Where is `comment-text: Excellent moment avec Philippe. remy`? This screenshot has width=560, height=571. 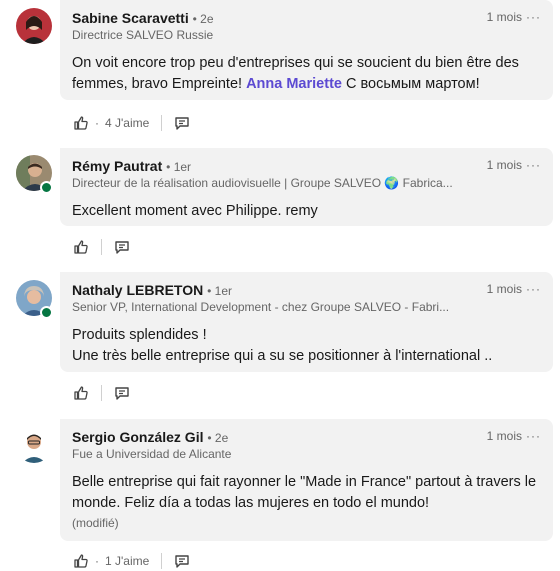 comment-text: Excellent moment avec Philippe. remy is located at coordinates (195, 211).